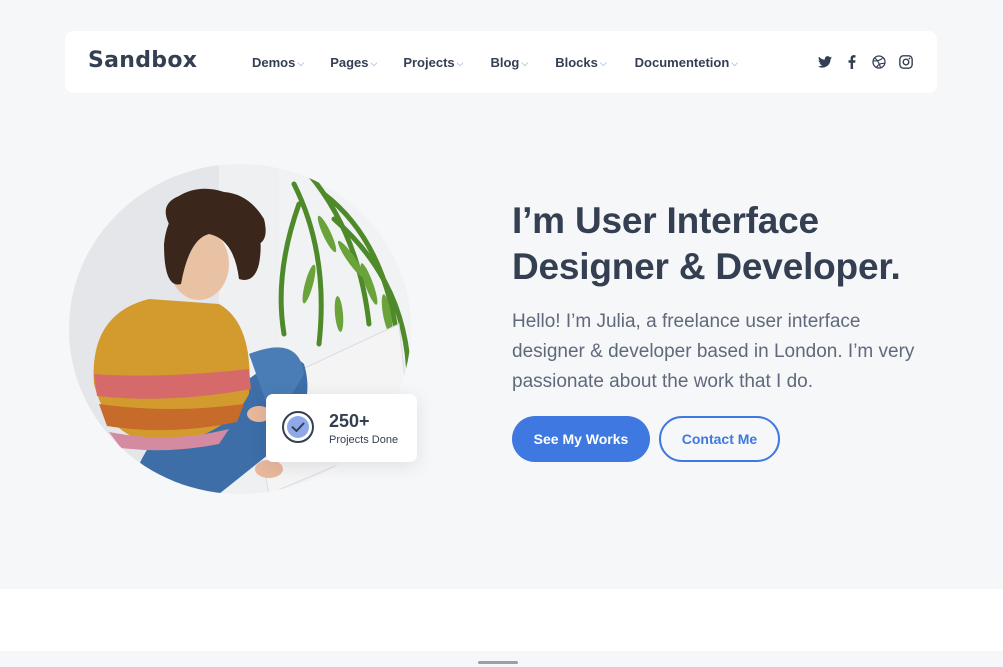 The width and height of the screenshot is (1003, 667). I want to click on nav-item-label: Blog, so click(505, 62).